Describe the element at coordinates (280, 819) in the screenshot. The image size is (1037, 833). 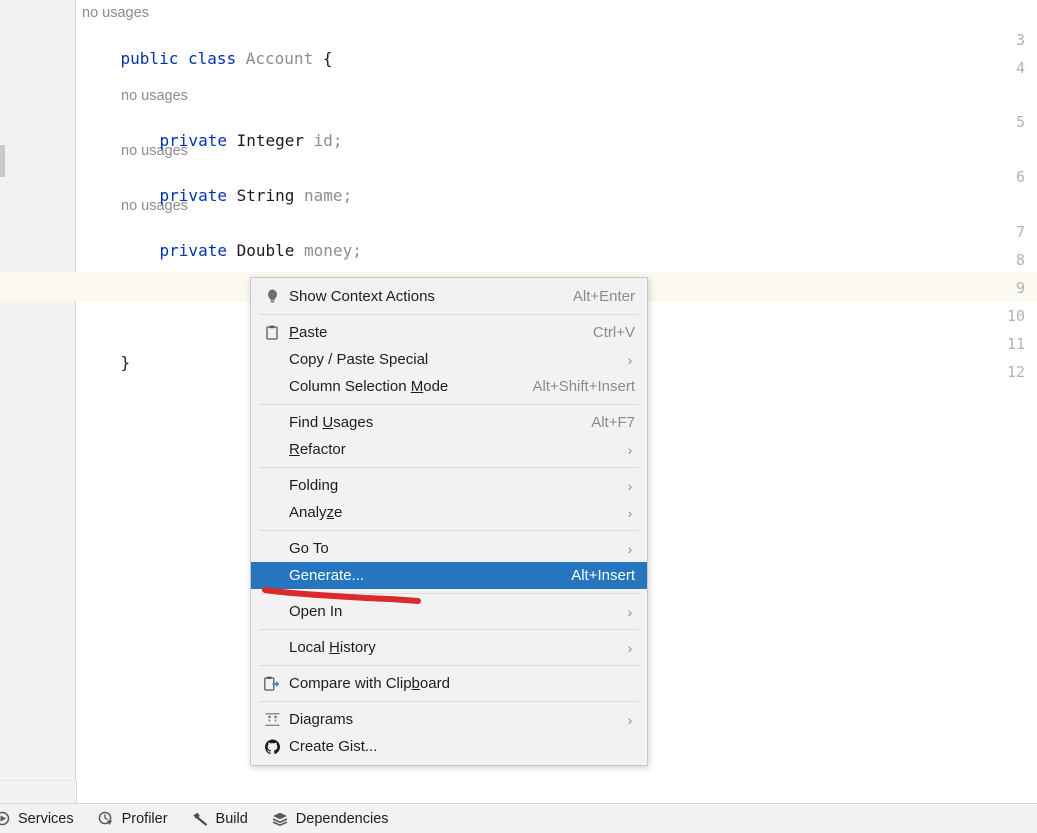
I see `layers-icon` at that location.